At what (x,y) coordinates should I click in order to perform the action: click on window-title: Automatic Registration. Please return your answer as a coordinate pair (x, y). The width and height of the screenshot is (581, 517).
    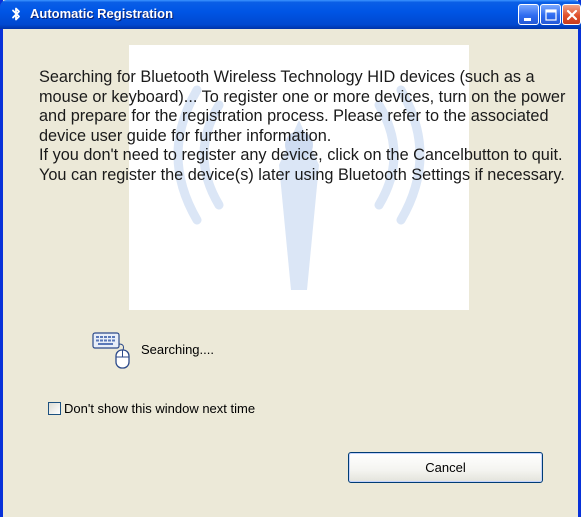
    Looking at the image, I should click on (102, 13).